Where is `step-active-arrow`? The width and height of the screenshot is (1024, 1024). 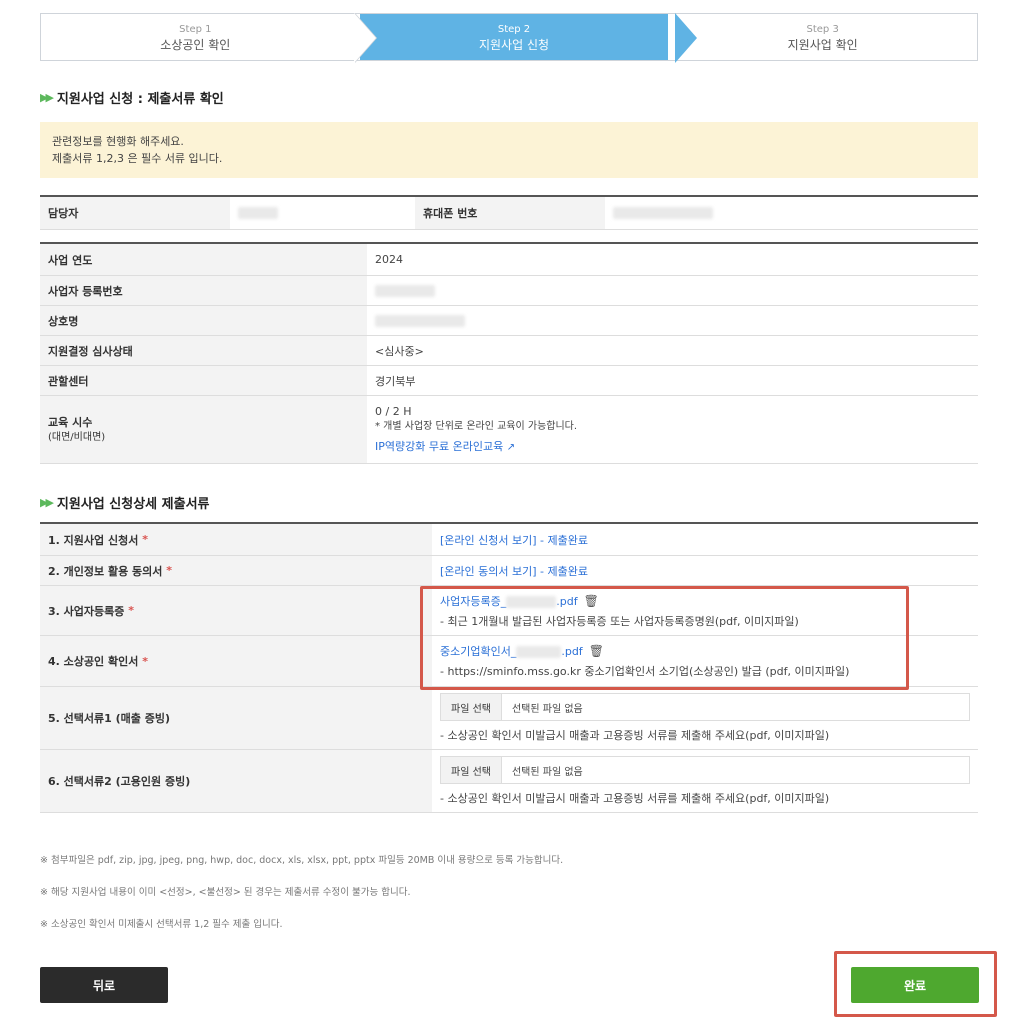 step-active-arrow is located at coordinates (686, 38).